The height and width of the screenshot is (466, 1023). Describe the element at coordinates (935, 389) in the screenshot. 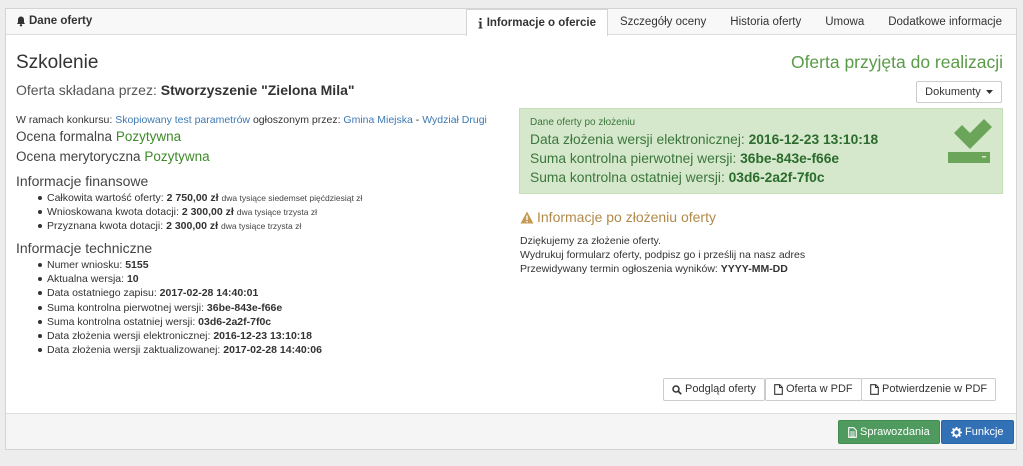

I see `confirmation-pdf-label: Potwierdzenie w PDF` at that location.